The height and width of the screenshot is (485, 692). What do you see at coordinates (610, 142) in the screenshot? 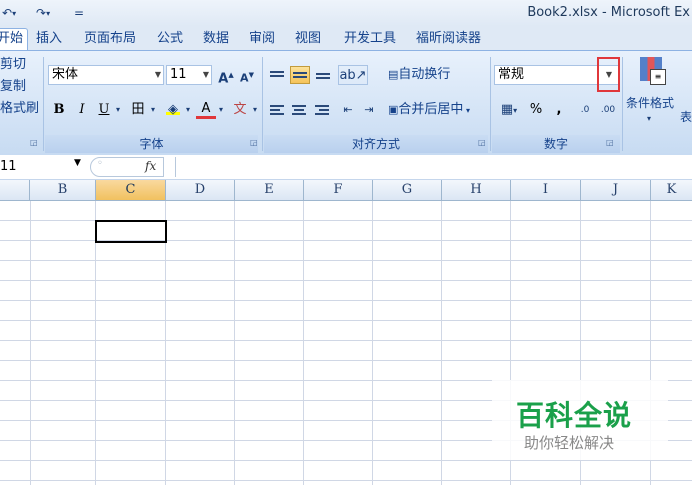
I see `number-launcher-icon: ◲` at bounding box center [610, 142].